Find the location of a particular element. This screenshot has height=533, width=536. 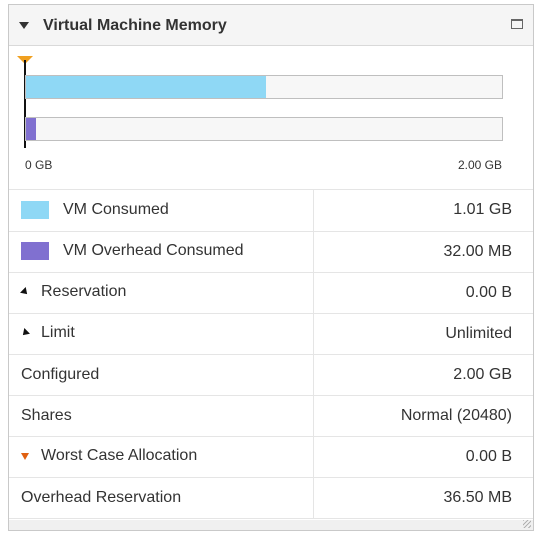

row-label-cell: Limit is located at coordinates (161, 334).